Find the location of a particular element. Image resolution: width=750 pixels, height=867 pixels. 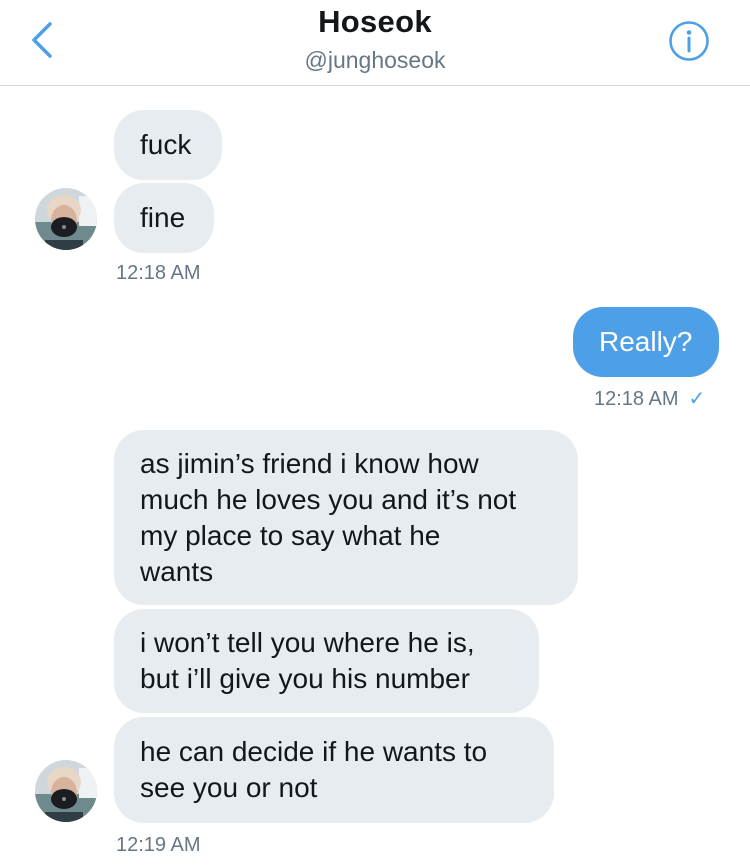

info-icon is located at coordinates (689, 41).